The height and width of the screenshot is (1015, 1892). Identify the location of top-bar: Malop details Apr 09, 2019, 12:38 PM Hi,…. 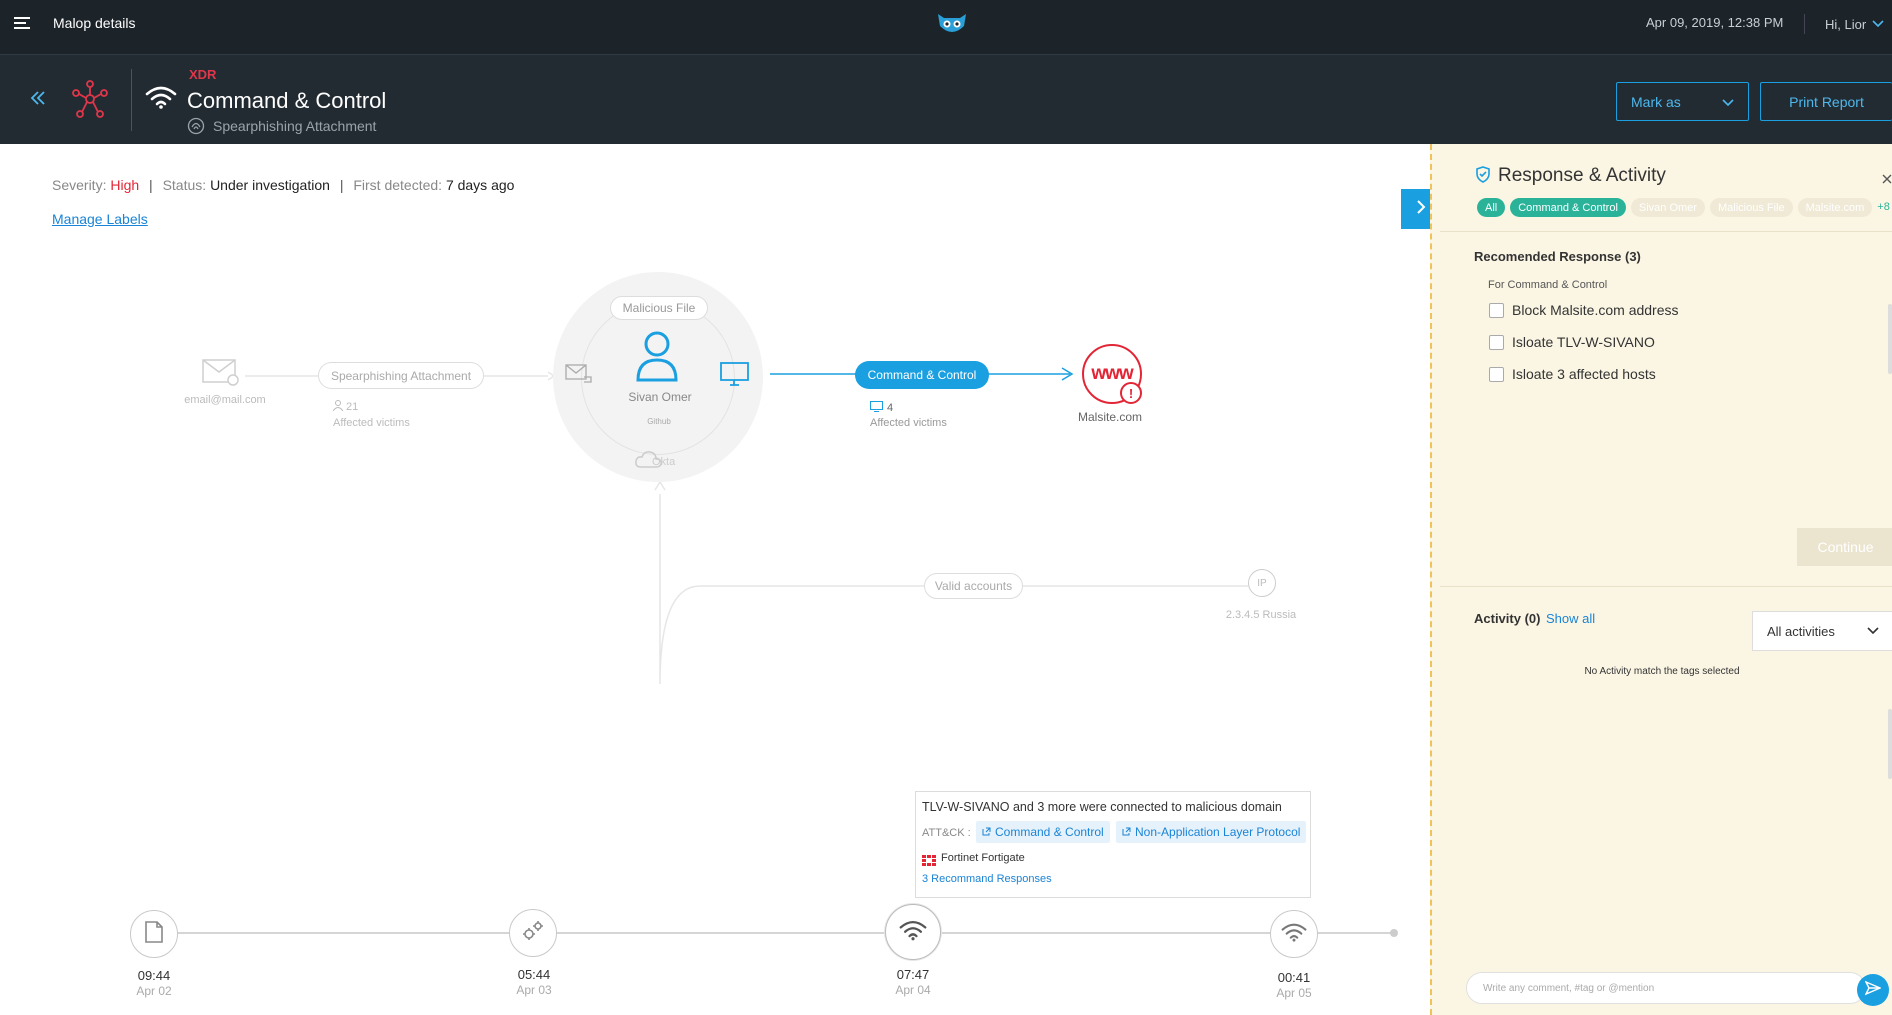
(946, 27).